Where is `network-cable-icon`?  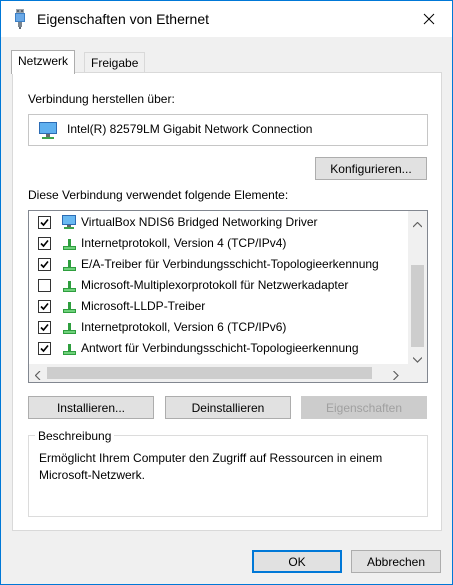 network-cable-icon is located at coordinates (20, 19).